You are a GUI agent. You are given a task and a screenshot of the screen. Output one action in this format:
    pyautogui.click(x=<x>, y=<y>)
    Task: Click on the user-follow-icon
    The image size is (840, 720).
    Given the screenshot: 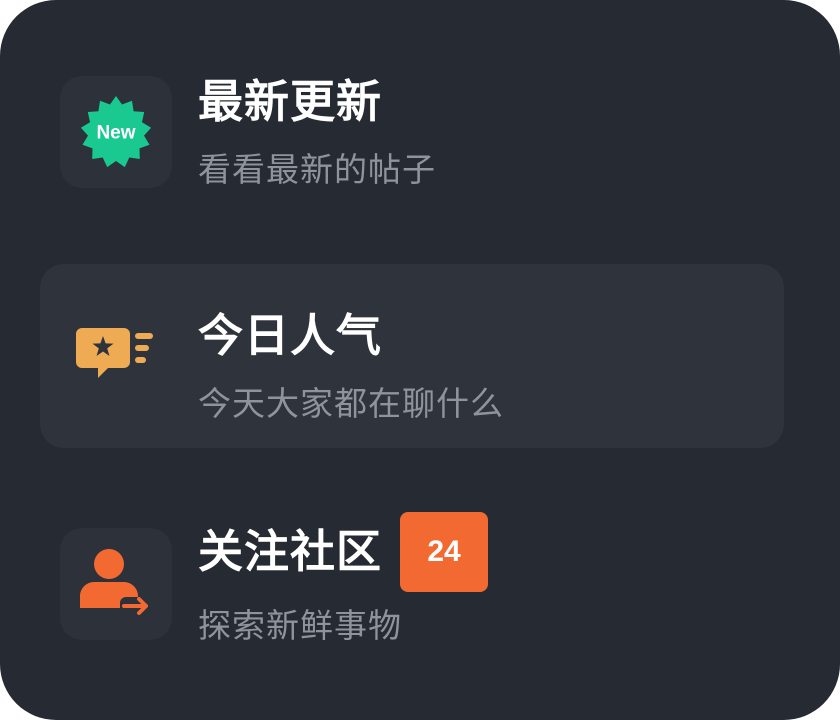 What is the action you would take?
    pyautogui.click(x=114, y=582)
    